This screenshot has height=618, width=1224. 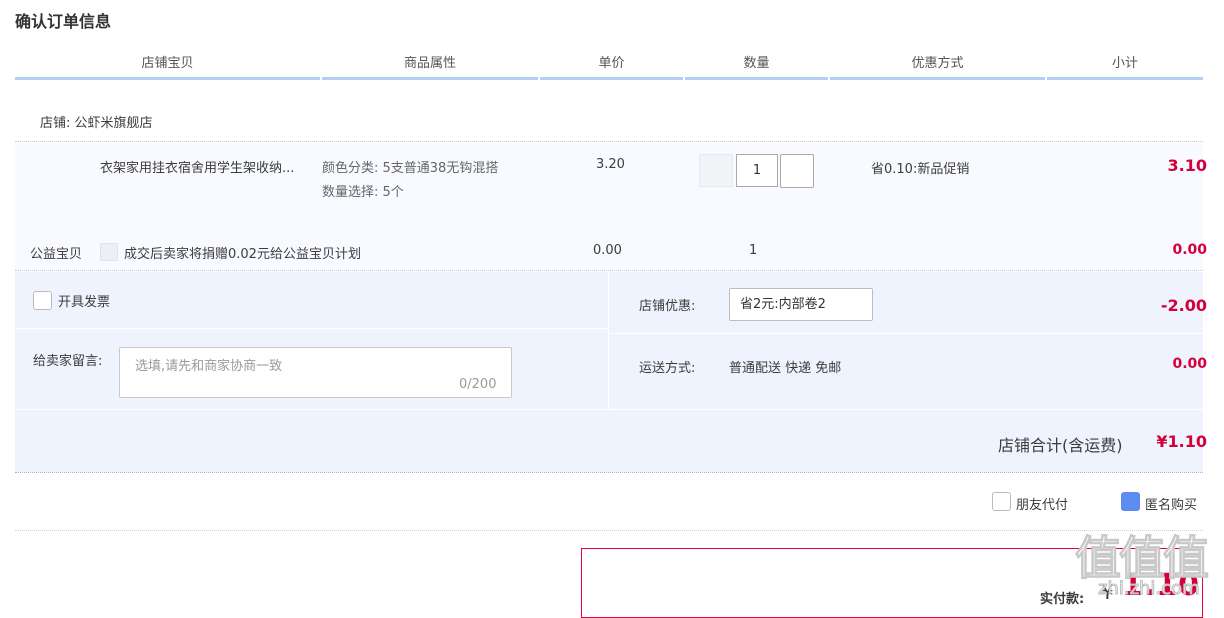 What do you see at coordinates (1130, 501) in the screenshot?
I see `anonymous-purchase-checkbox` at bounding box center [1130, 501].